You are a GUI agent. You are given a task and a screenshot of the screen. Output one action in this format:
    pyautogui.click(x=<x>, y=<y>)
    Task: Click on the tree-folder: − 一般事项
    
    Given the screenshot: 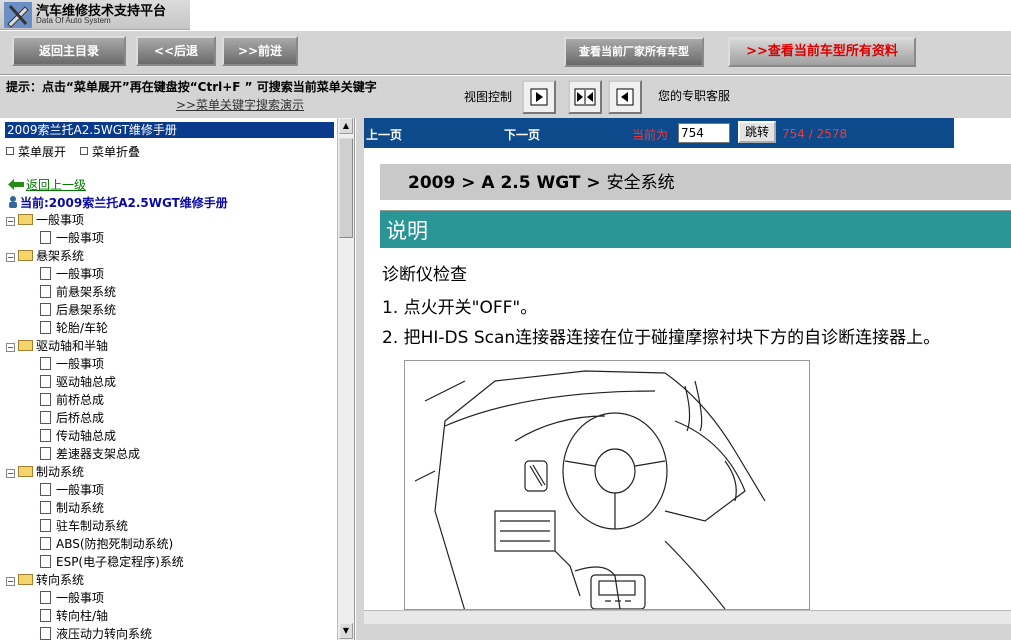 What is the action you would take?
    pyautogui.click(x=45, y=220)
    